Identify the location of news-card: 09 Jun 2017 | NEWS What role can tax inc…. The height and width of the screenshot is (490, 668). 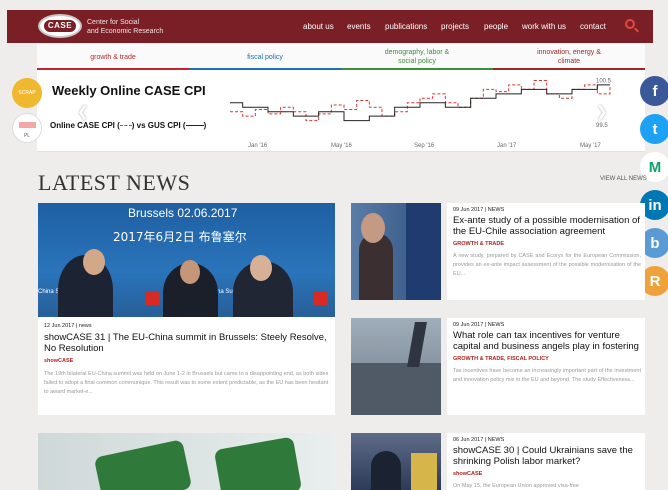
(546, 366).